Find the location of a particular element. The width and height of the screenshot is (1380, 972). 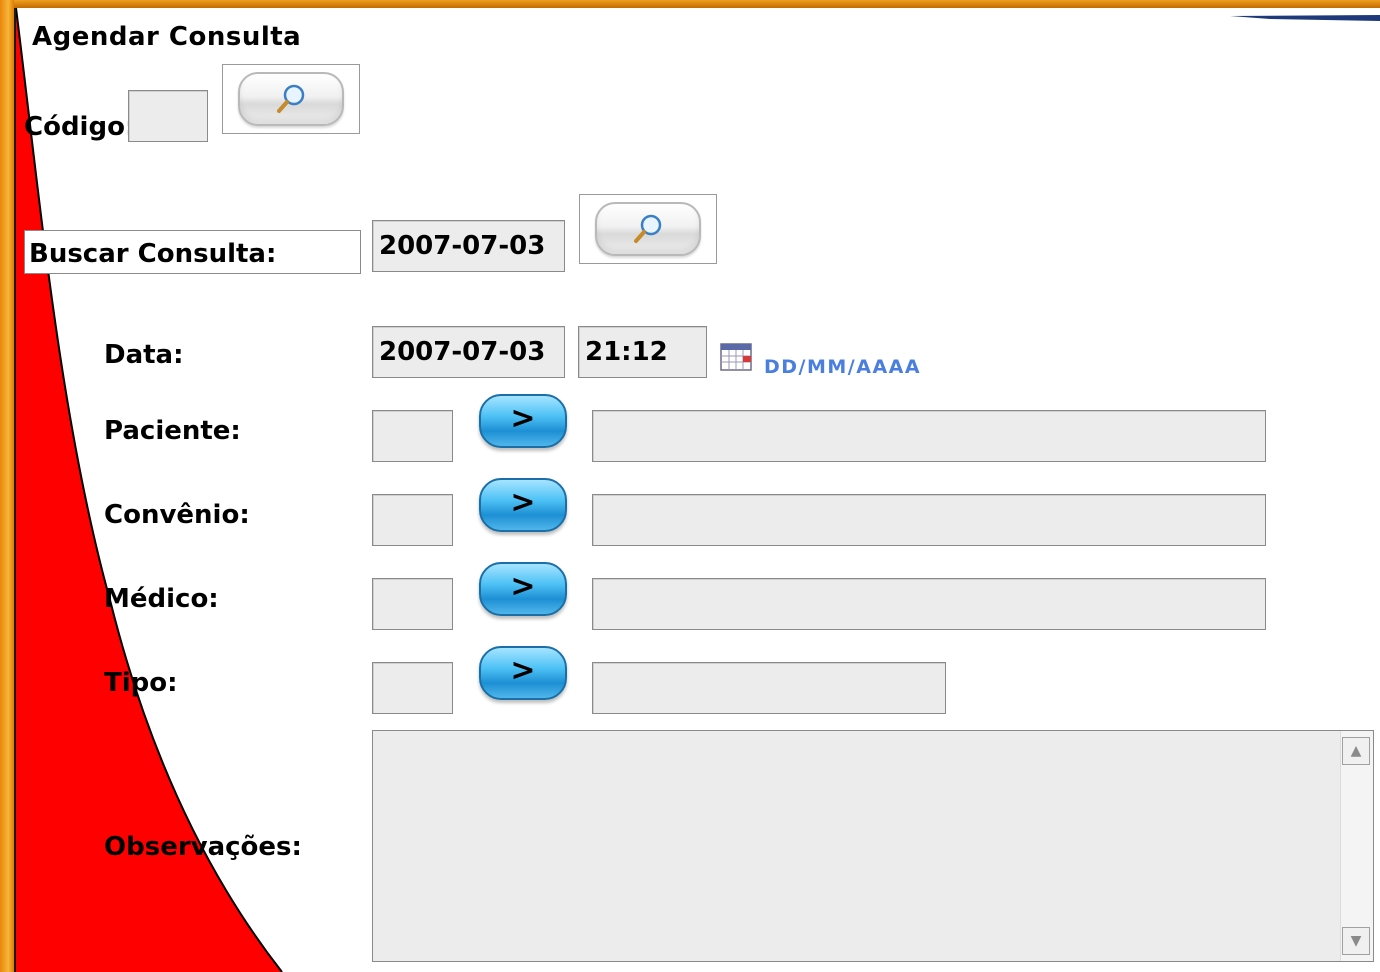

paciente-label: Paciente: is located at coordinates (172, 431).